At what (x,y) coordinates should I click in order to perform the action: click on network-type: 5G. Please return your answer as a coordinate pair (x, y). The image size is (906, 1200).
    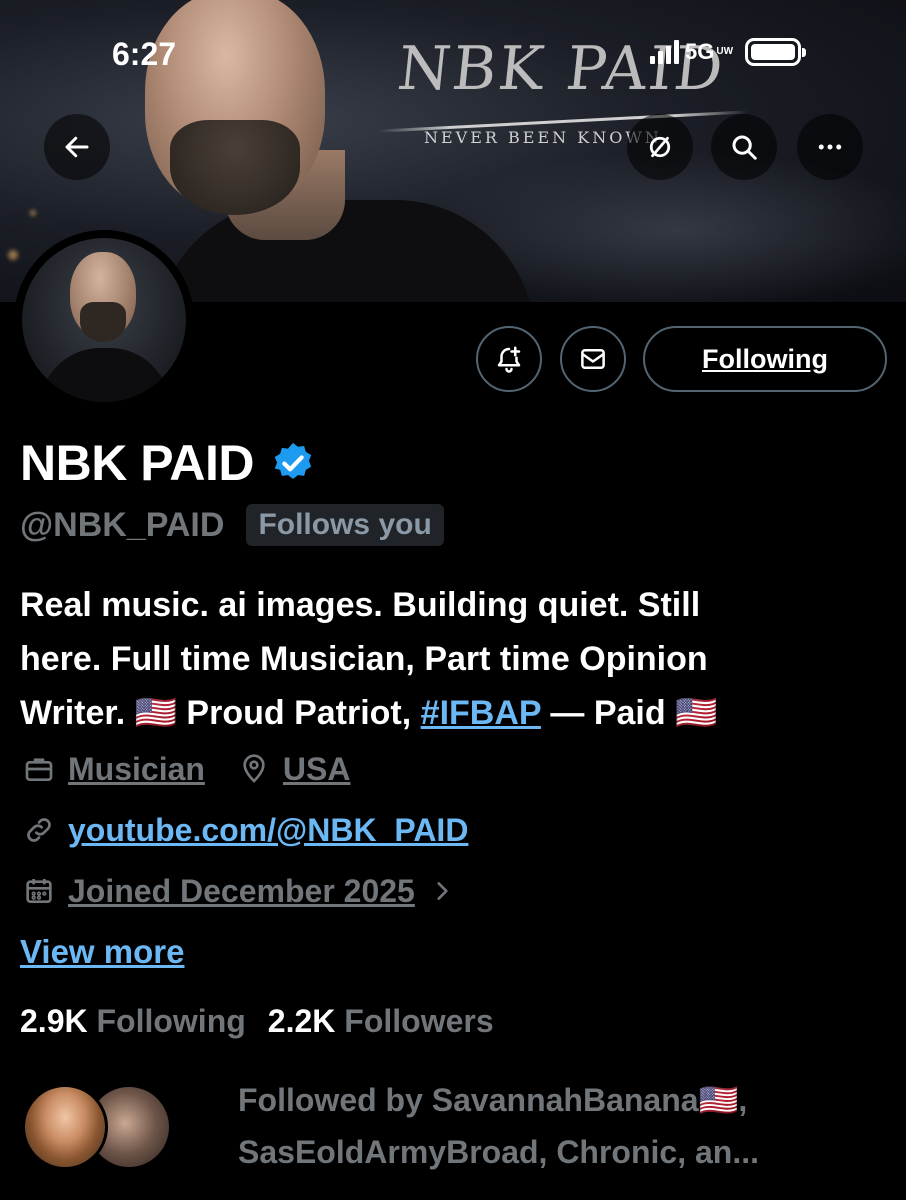
    Looking at the image, I should click on (700, 51).